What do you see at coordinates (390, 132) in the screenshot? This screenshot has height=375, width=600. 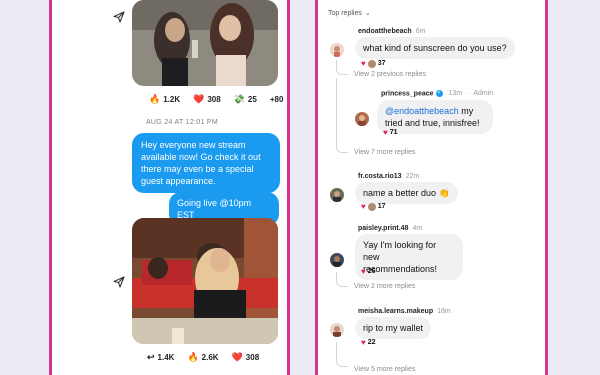 I see `reply-likes: ♥ 71` at bounding box center [390, 132].